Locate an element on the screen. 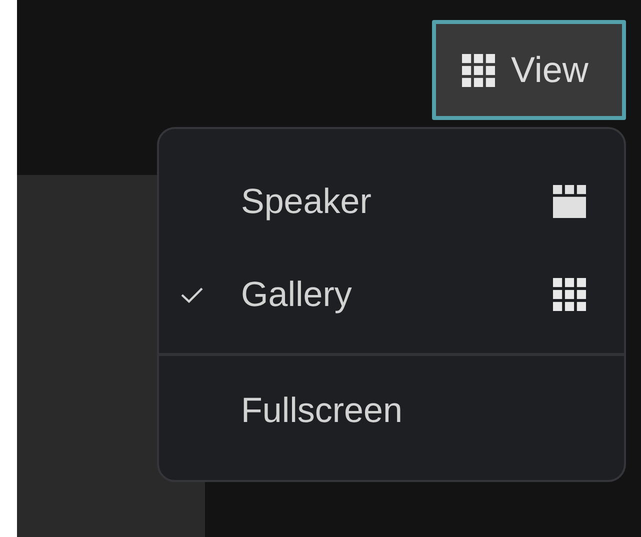 The width and height of the screenshot is (641, 537). check-icon is located at coordinates (192, 294).